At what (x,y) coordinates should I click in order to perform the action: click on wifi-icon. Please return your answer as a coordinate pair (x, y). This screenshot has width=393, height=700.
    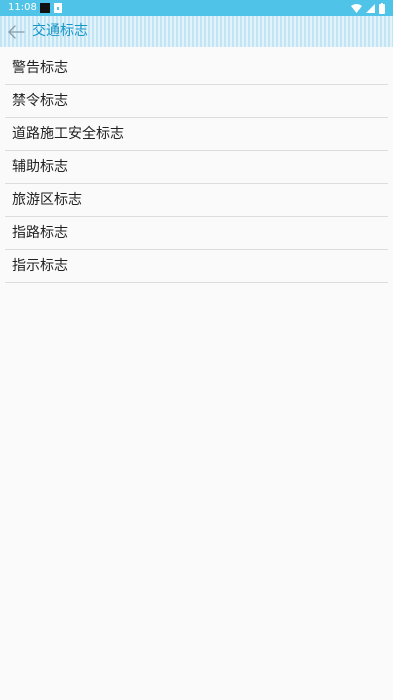
    Looking at the image, I should click on (356, 8).